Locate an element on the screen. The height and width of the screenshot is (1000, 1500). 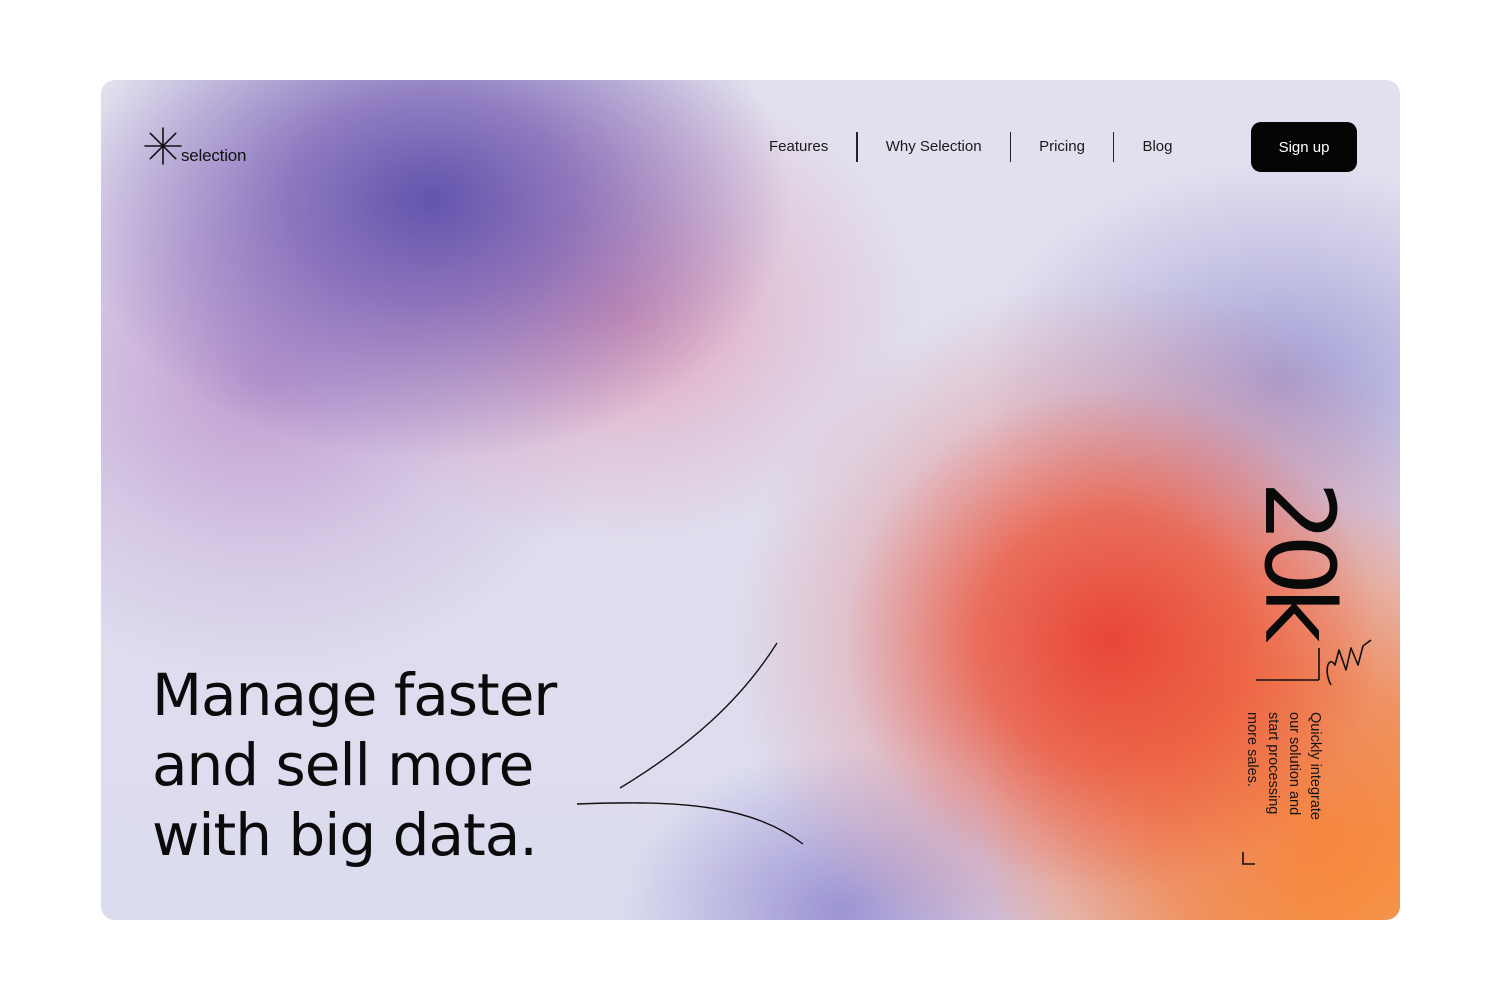
stat-description-line: more sales. is located at coordinates (1252, 749).